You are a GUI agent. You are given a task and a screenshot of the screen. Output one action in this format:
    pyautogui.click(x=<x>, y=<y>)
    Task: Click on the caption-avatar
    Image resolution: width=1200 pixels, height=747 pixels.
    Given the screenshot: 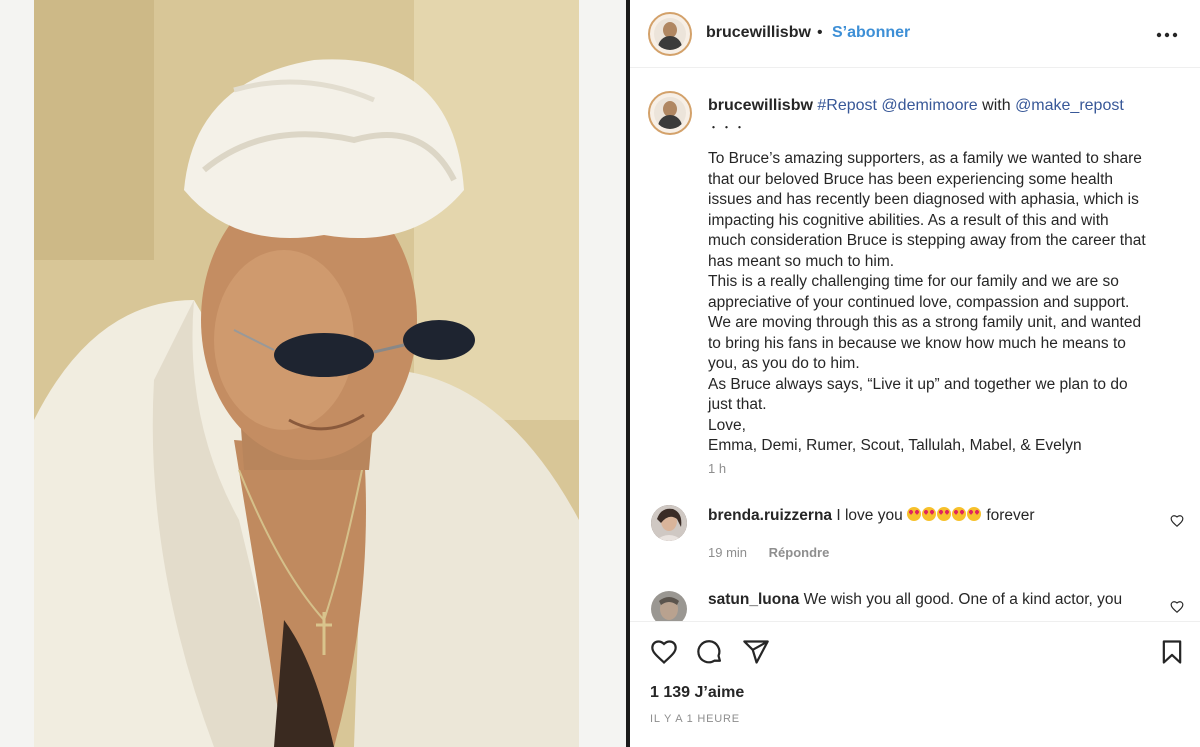 What is the action you would take?
    pyautogui.click(x=670, y=113)
    